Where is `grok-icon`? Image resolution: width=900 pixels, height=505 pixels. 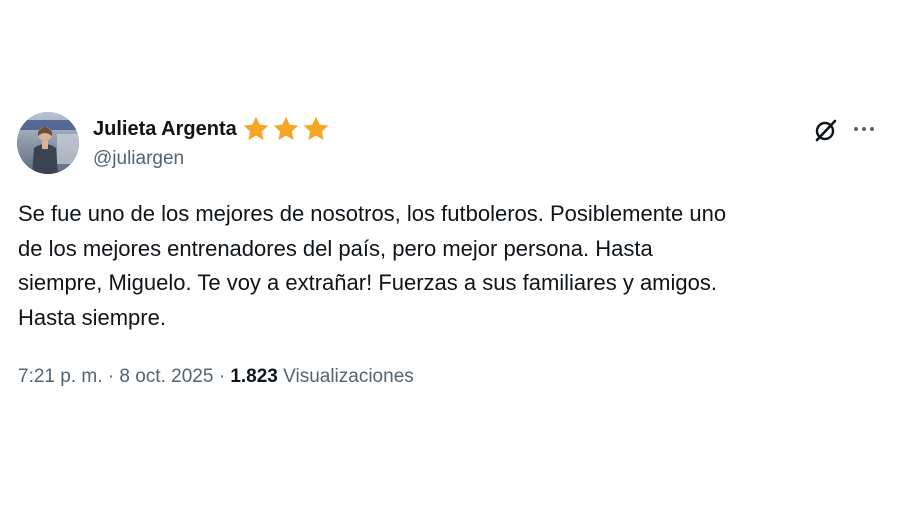
grok-icon is located at coordinates (826, 130).